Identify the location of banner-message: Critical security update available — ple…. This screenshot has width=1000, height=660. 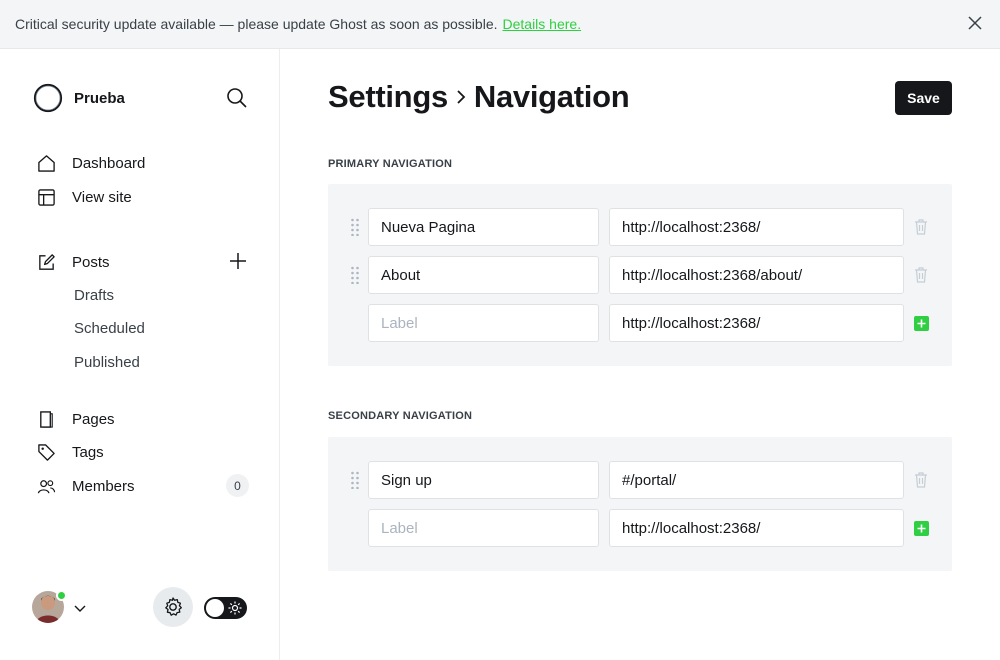
(256, 24).